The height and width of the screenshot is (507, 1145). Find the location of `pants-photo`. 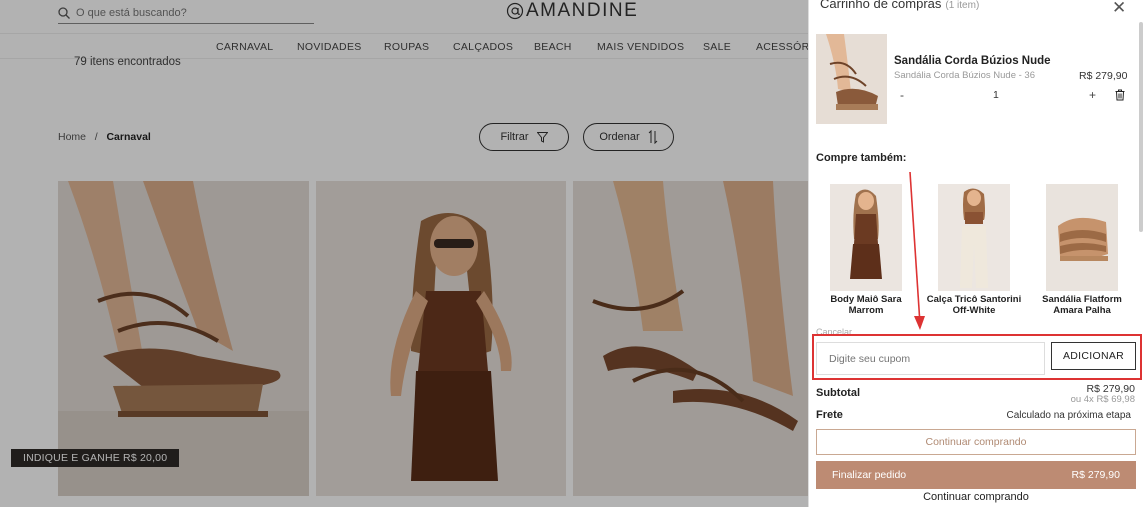

pants-photo is located at coordinates (974, 237).